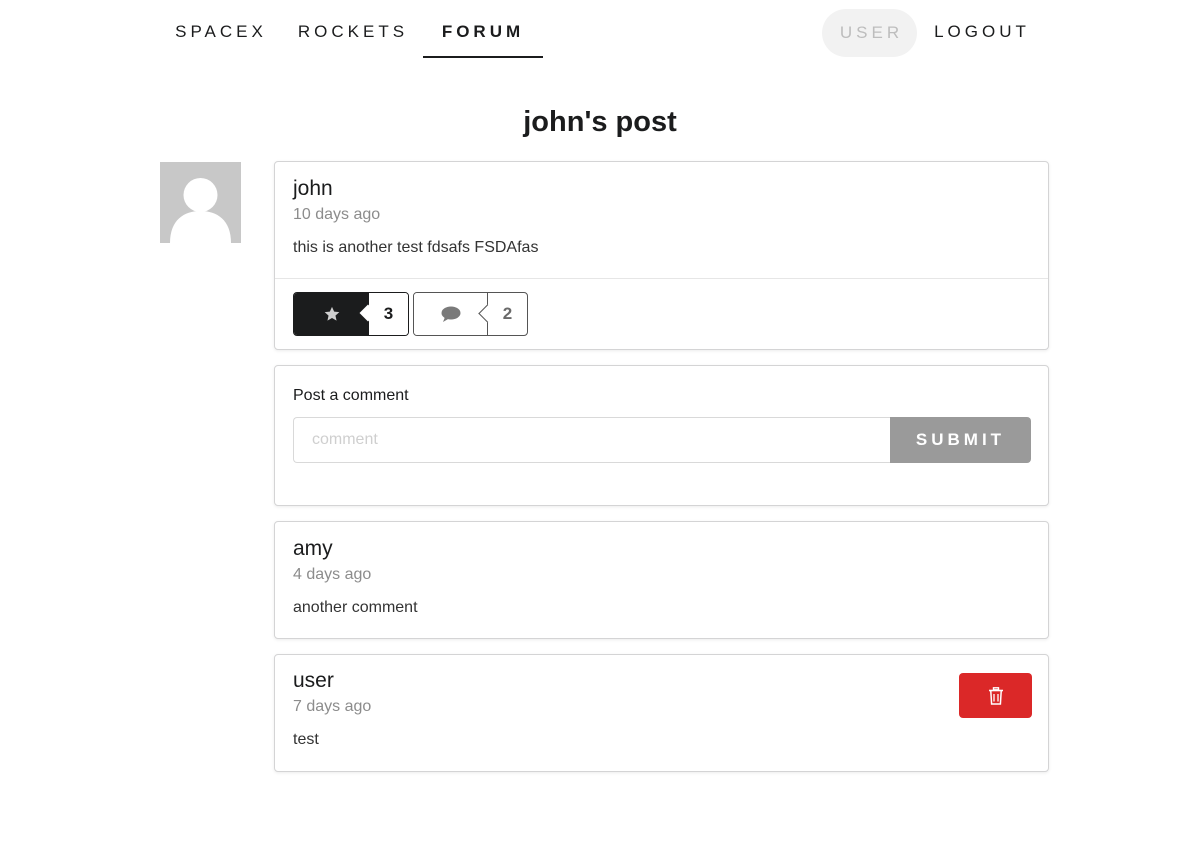 The height and width of the screenshot is (852, 1200). I want to click on submit-button: SUBMIT, so click(960, 440).